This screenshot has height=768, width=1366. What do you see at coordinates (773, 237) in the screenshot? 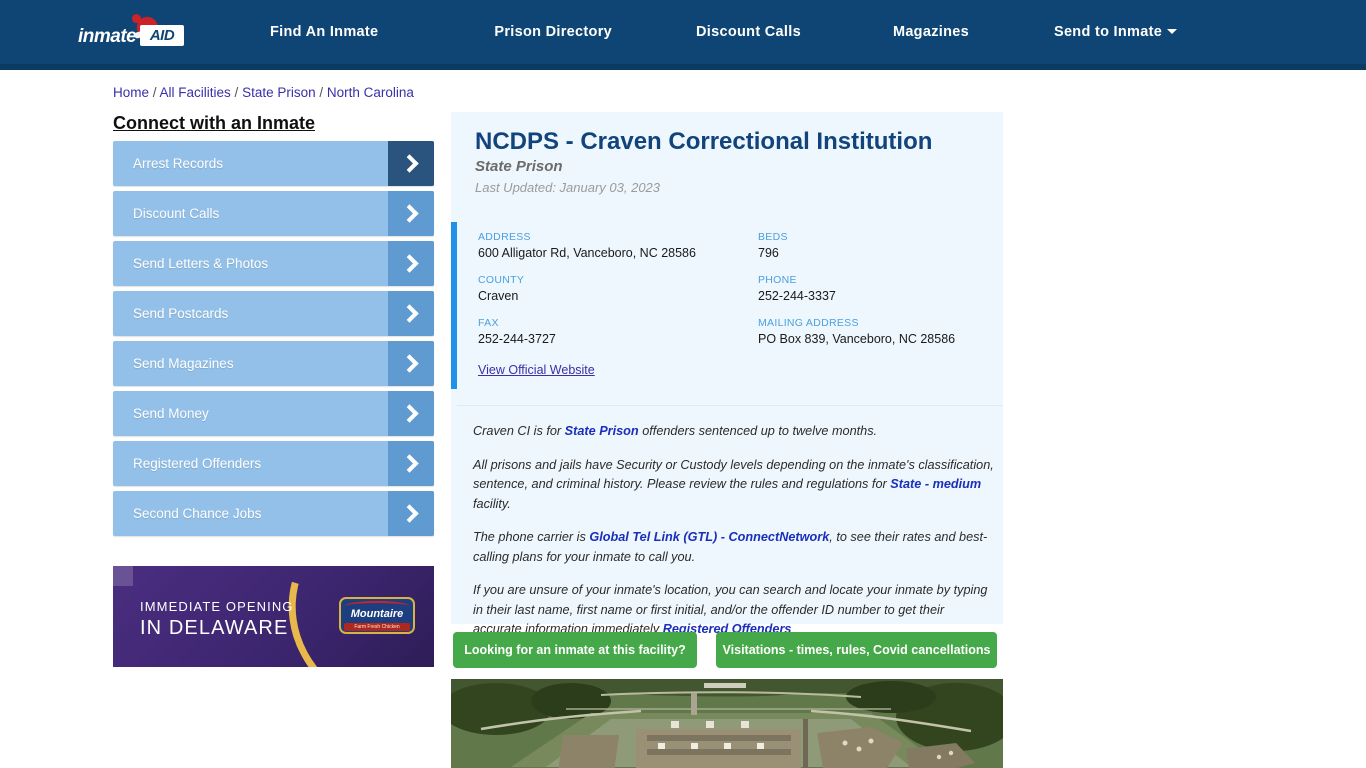
I see `detail-label: BEDS` at bounding box center [773, 237].